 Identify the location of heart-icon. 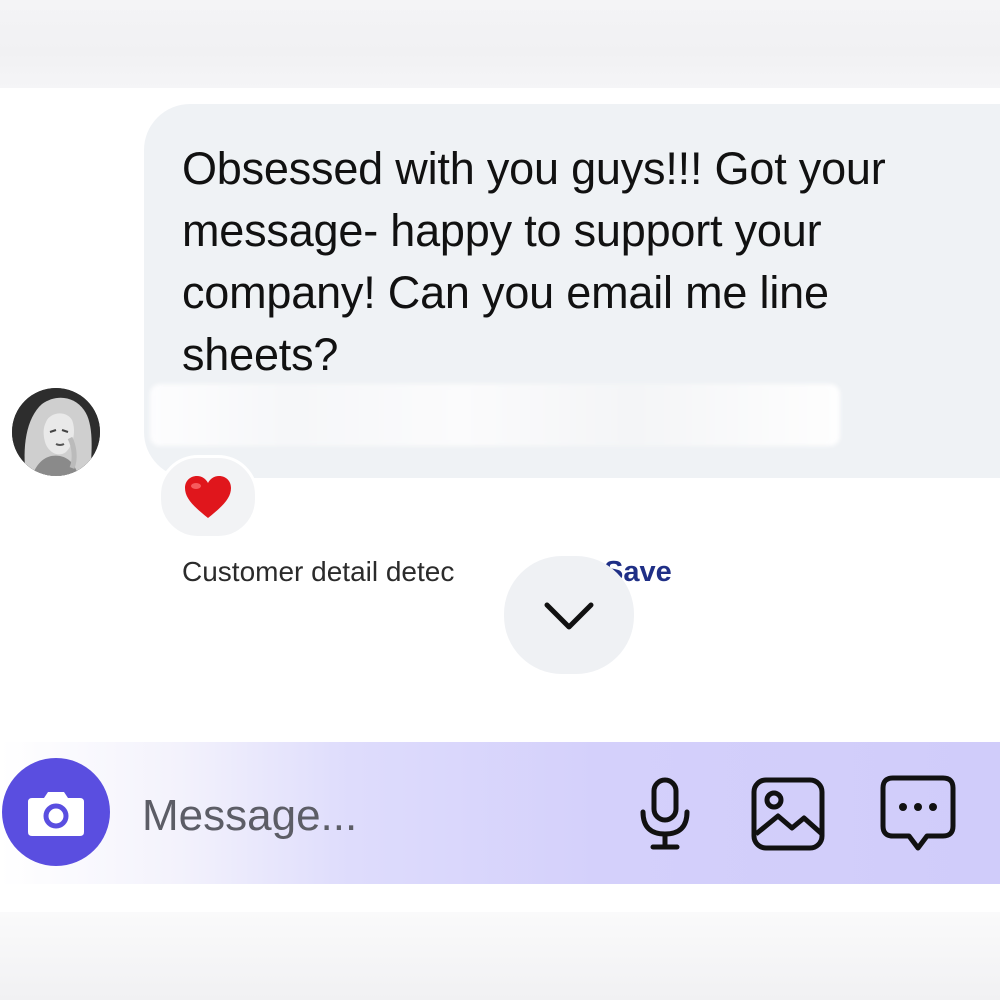
(208, 497).